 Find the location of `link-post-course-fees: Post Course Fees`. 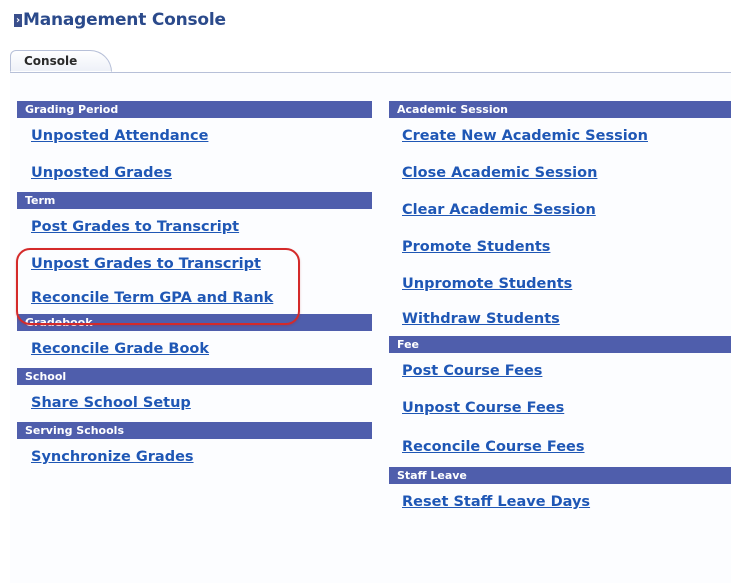

link-post-course-fees: Post Course Fees is located at coordinates (560, 371).